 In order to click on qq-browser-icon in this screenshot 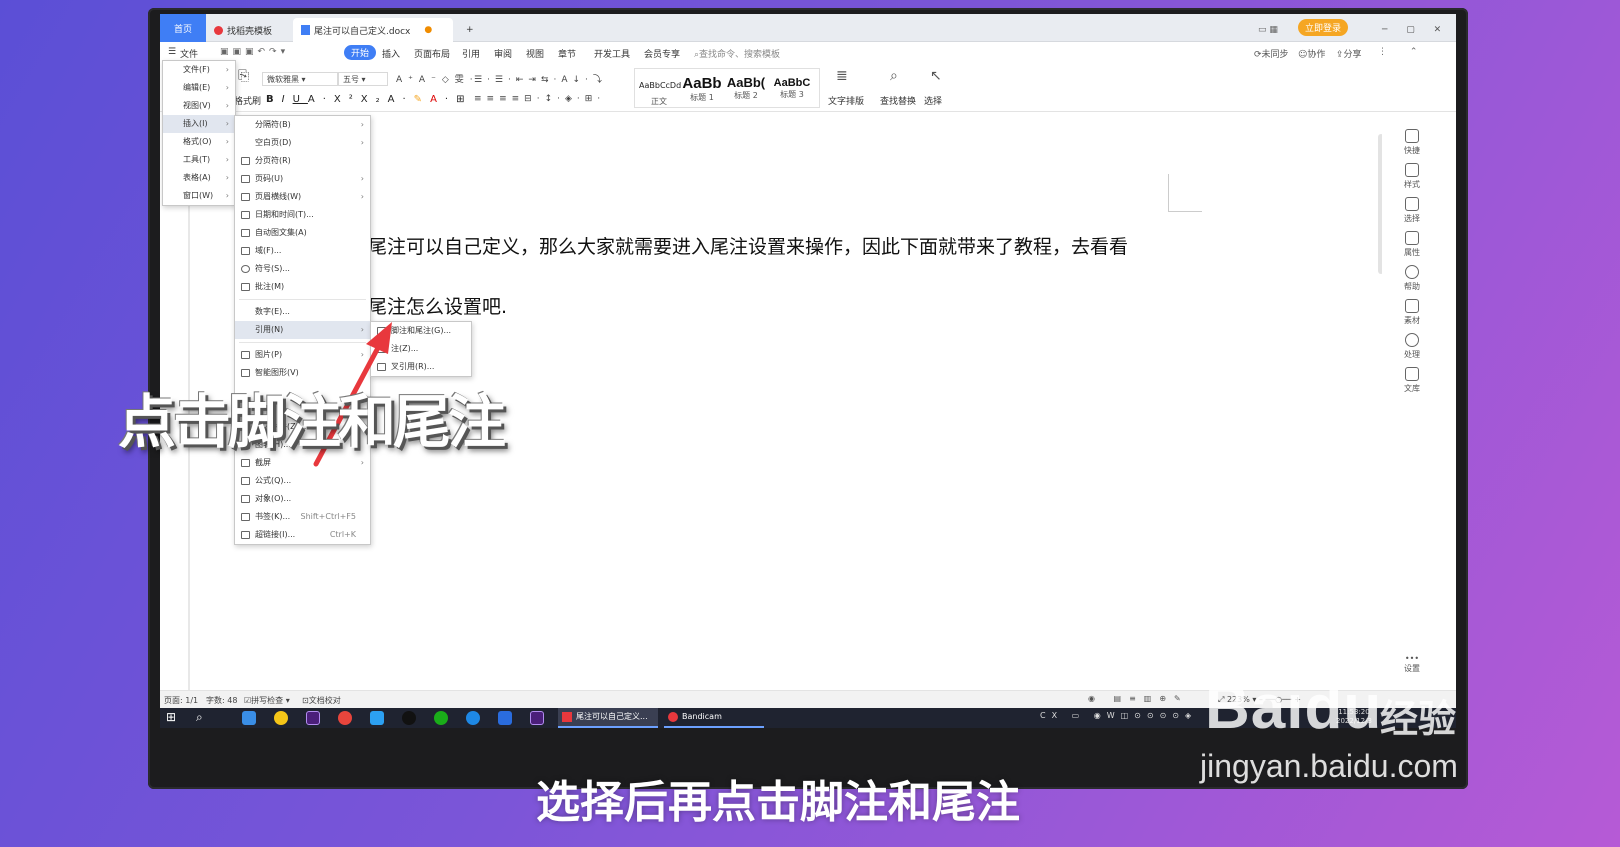, I will do `click(377, 718)`.